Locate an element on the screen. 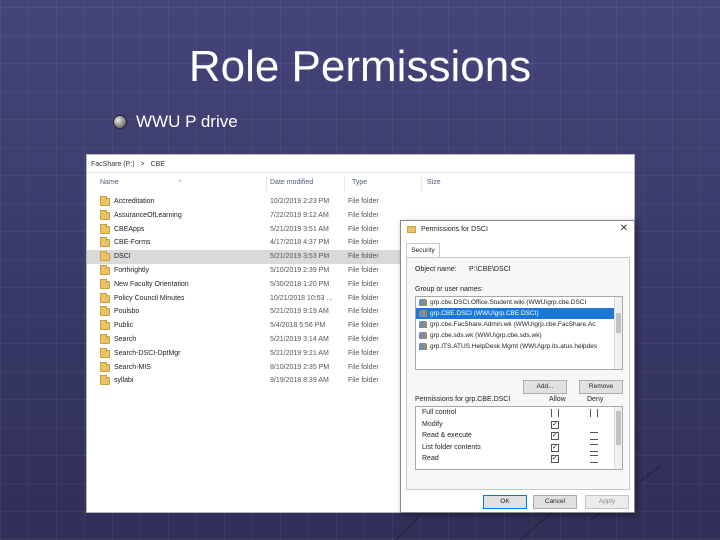  file-name: AssuranceOfLearning is located at coordinates (148, 215).